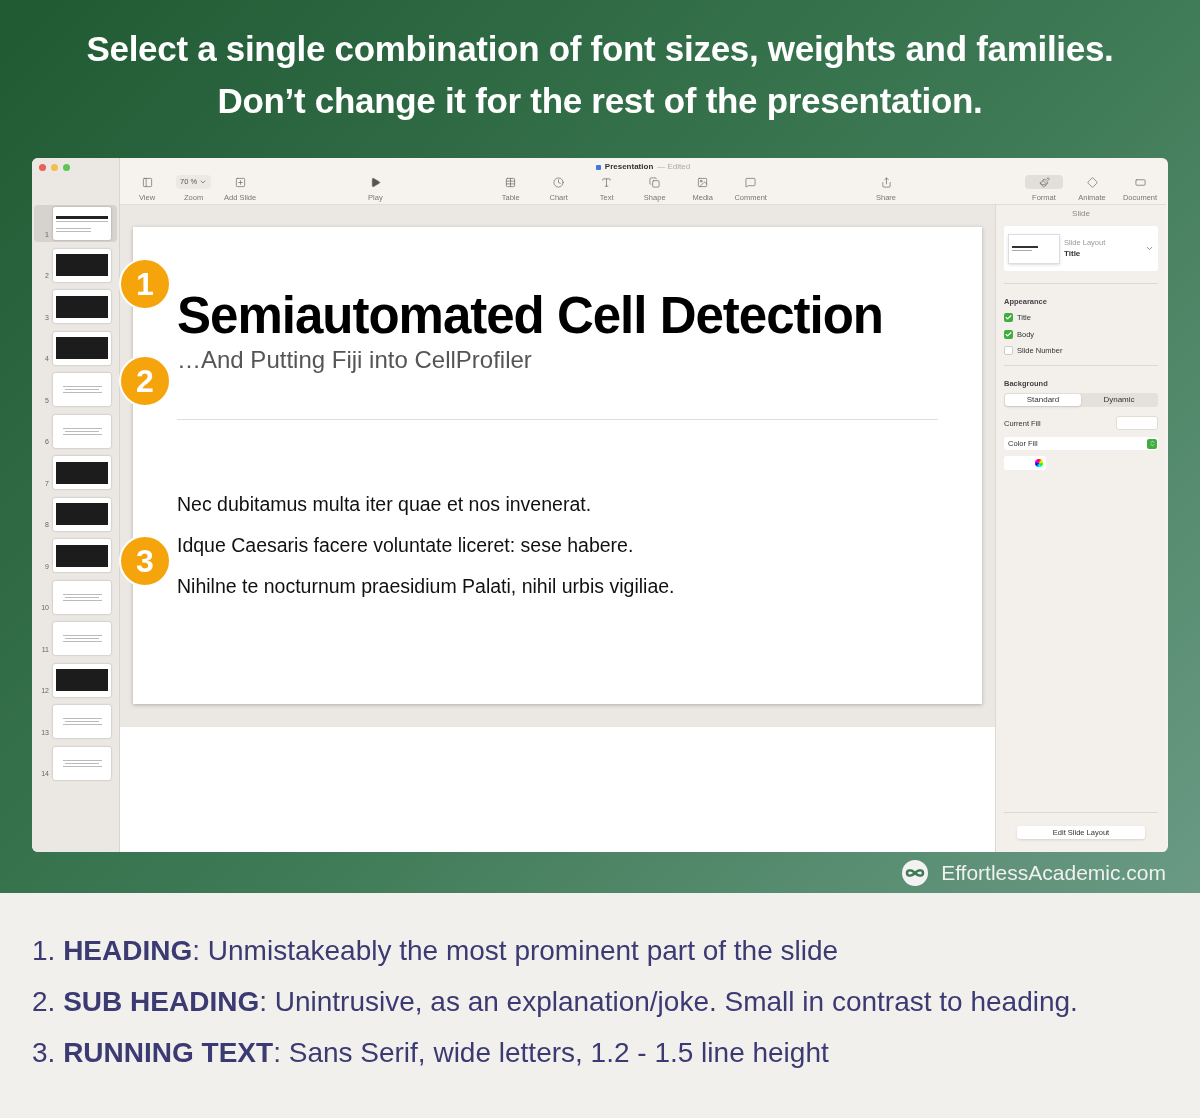 The image size is (1200, 1118). I want to click on headline: Select a single combination of font sizes, weights and families., so click(600, 49).